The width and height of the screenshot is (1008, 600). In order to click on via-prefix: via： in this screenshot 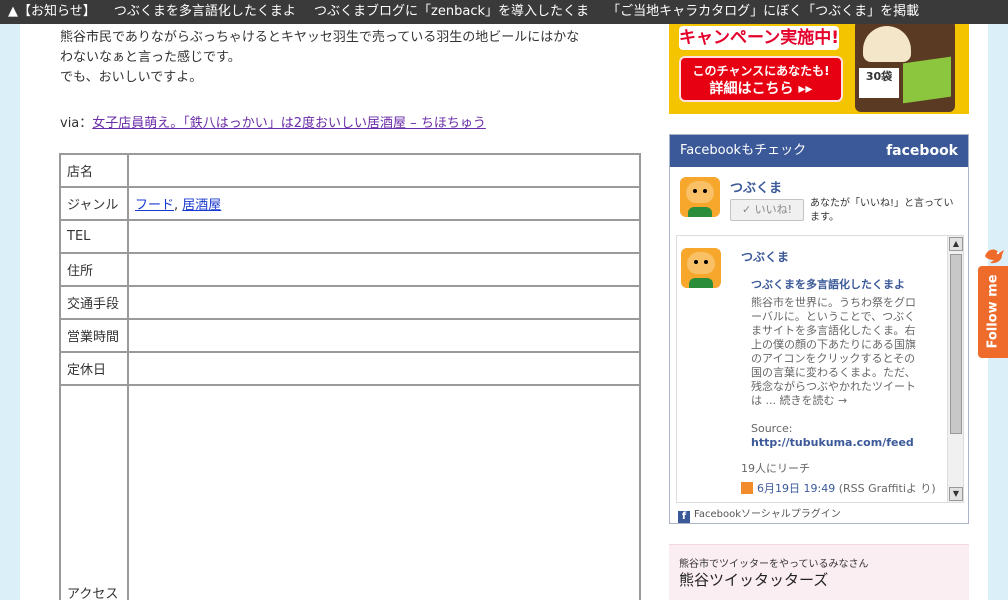, I will do `click(76, 123)`.